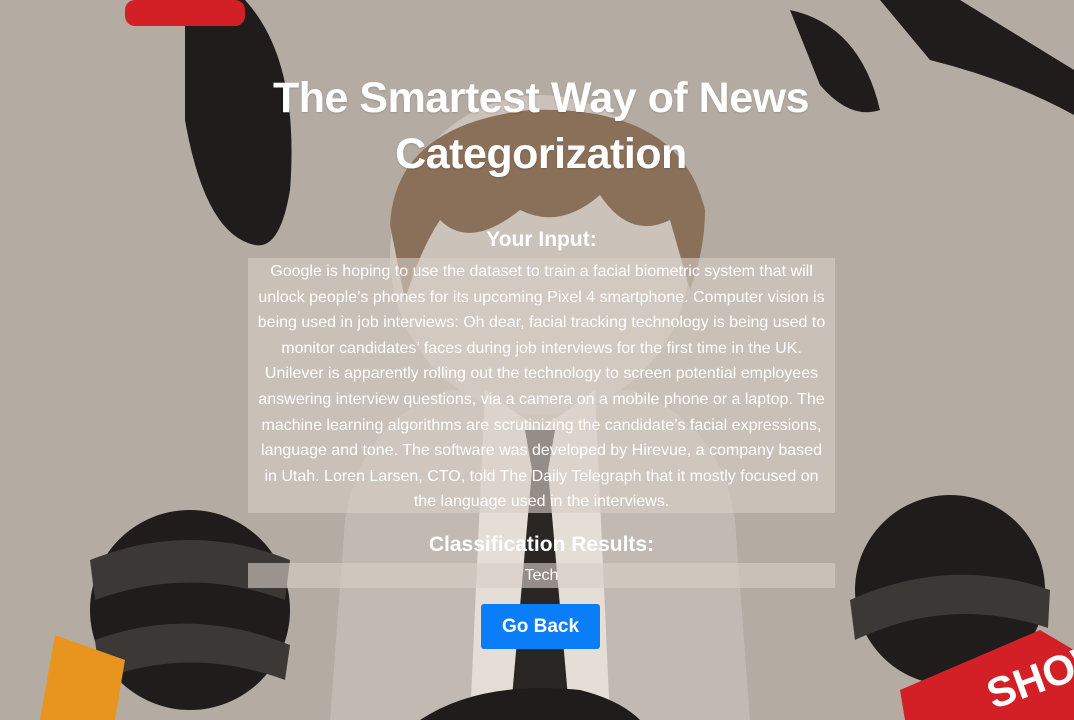  What do you see at coordinates (541, 544) in the screenshot?
I see `results-heading: Classification Results:` at bounding box center [541, 544].